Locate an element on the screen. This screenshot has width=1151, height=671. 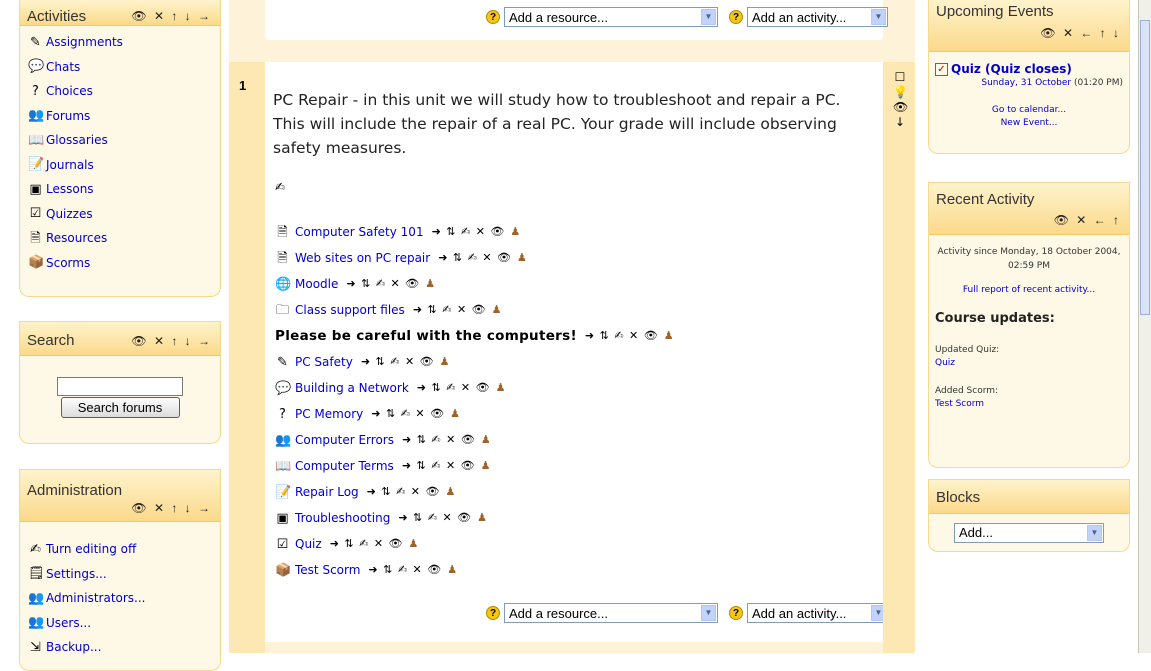
edit-summary-icon: ✍ is located at coordinates (280, 187).